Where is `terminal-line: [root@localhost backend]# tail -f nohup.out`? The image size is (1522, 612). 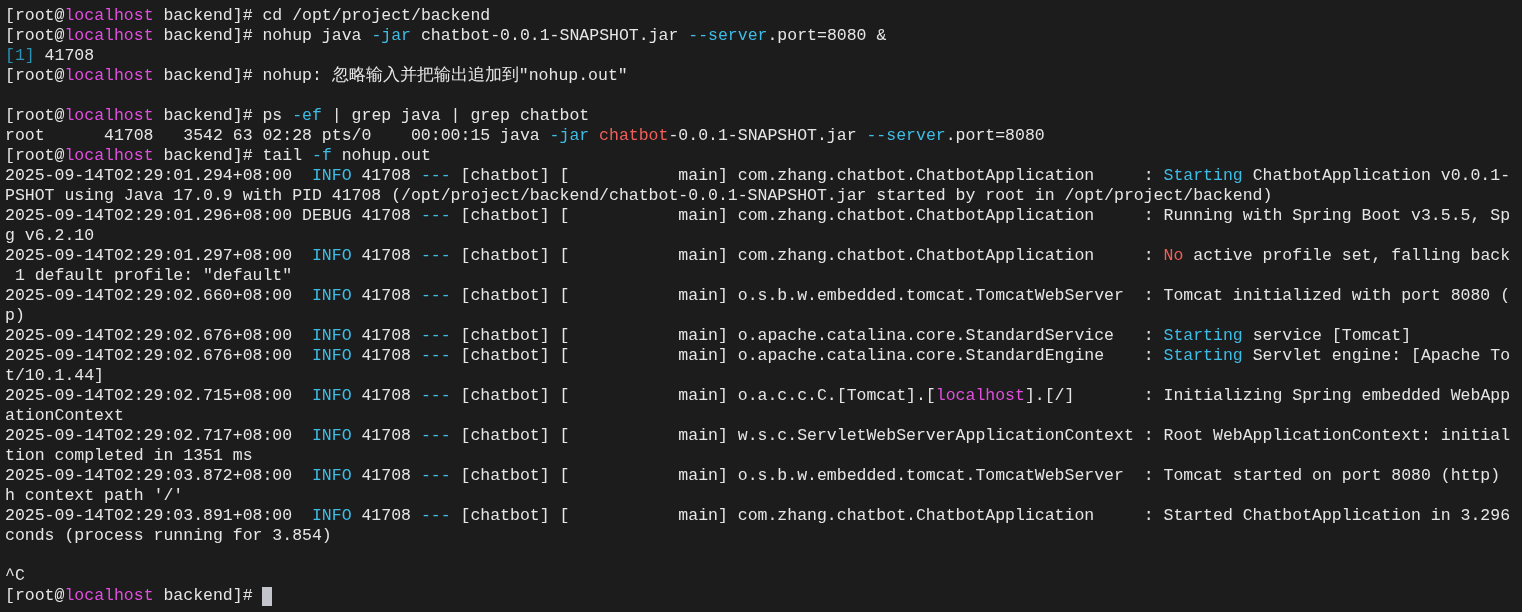
terminal-line: [root@localhost backend]# tail -f nohup.out is located at coordinates (218, 156).